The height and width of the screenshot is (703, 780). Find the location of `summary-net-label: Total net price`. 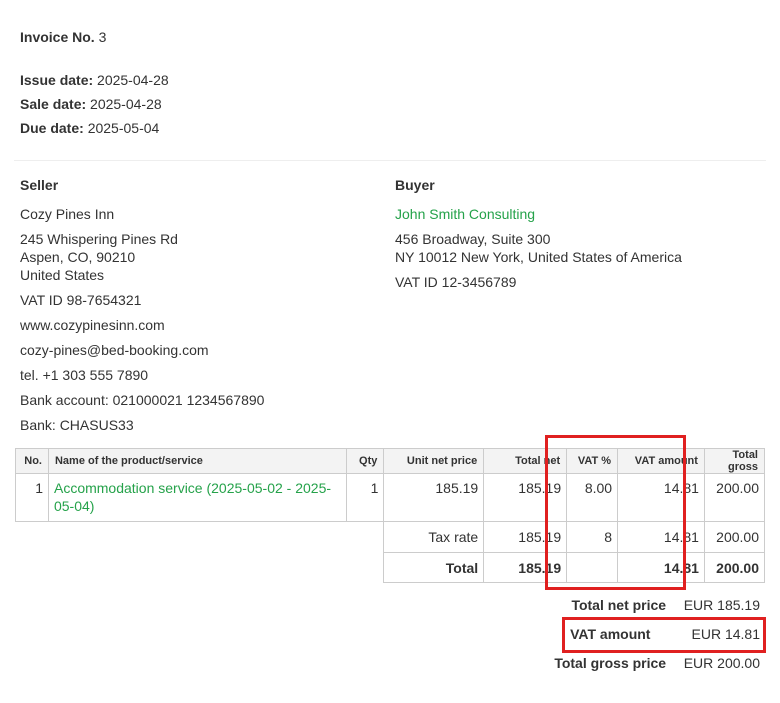

summary-net-label: Total net price is located at coordinates (619, 605).